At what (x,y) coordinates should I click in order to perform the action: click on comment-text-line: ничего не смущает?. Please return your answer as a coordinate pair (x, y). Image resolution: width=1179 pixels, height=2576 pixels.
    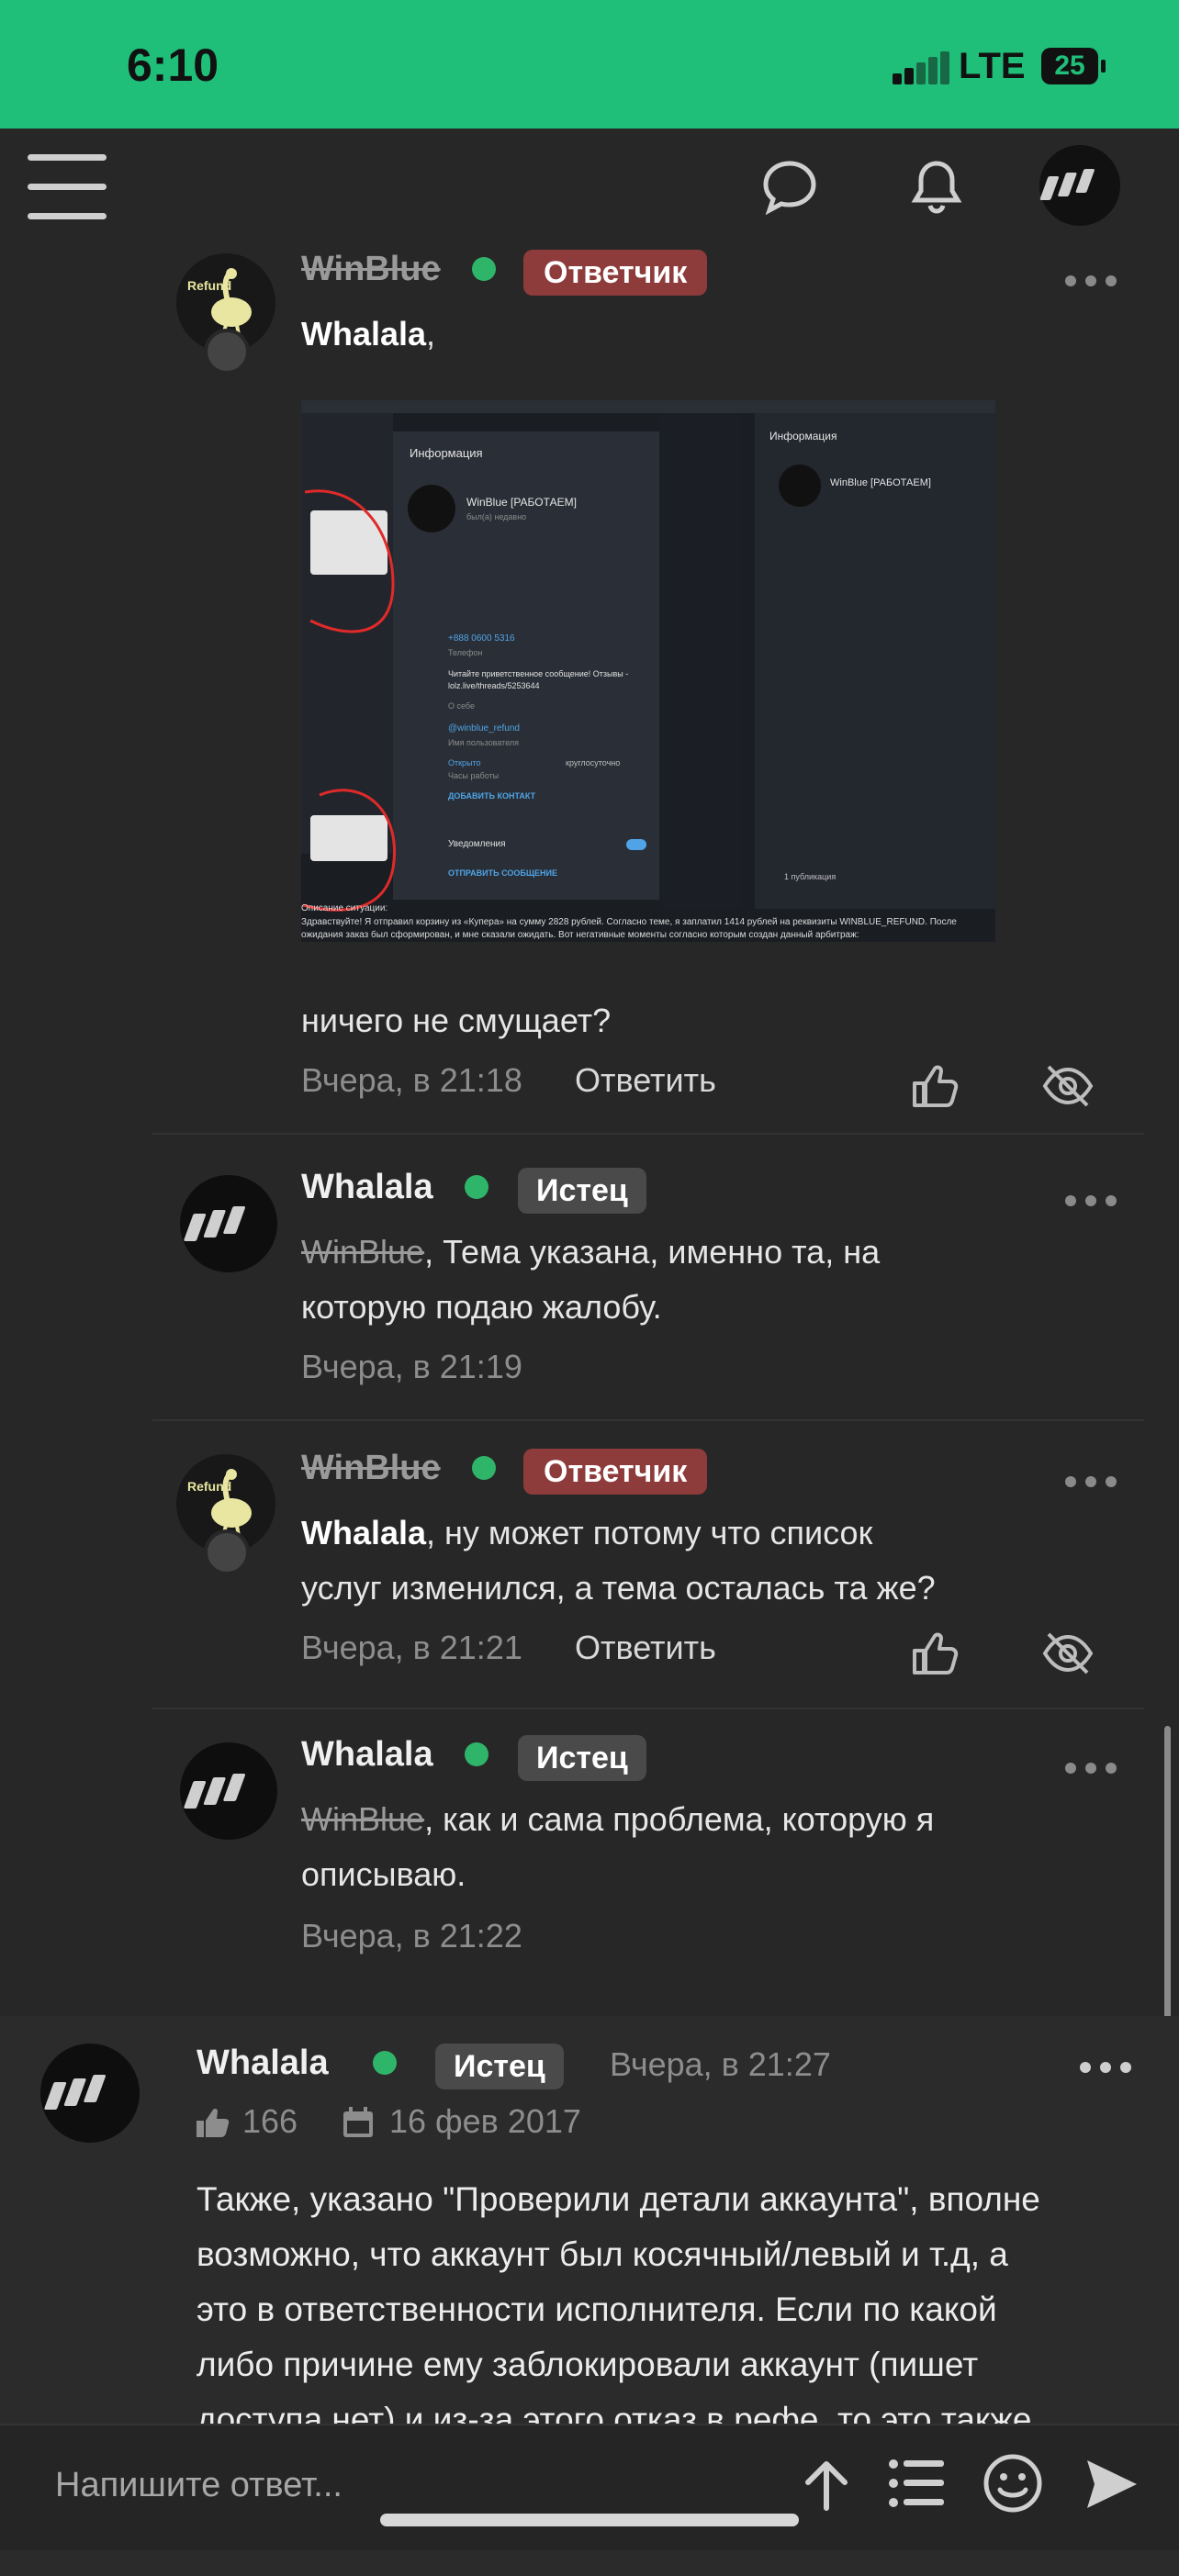
    Looking at the image, I should click on (456, 1020).